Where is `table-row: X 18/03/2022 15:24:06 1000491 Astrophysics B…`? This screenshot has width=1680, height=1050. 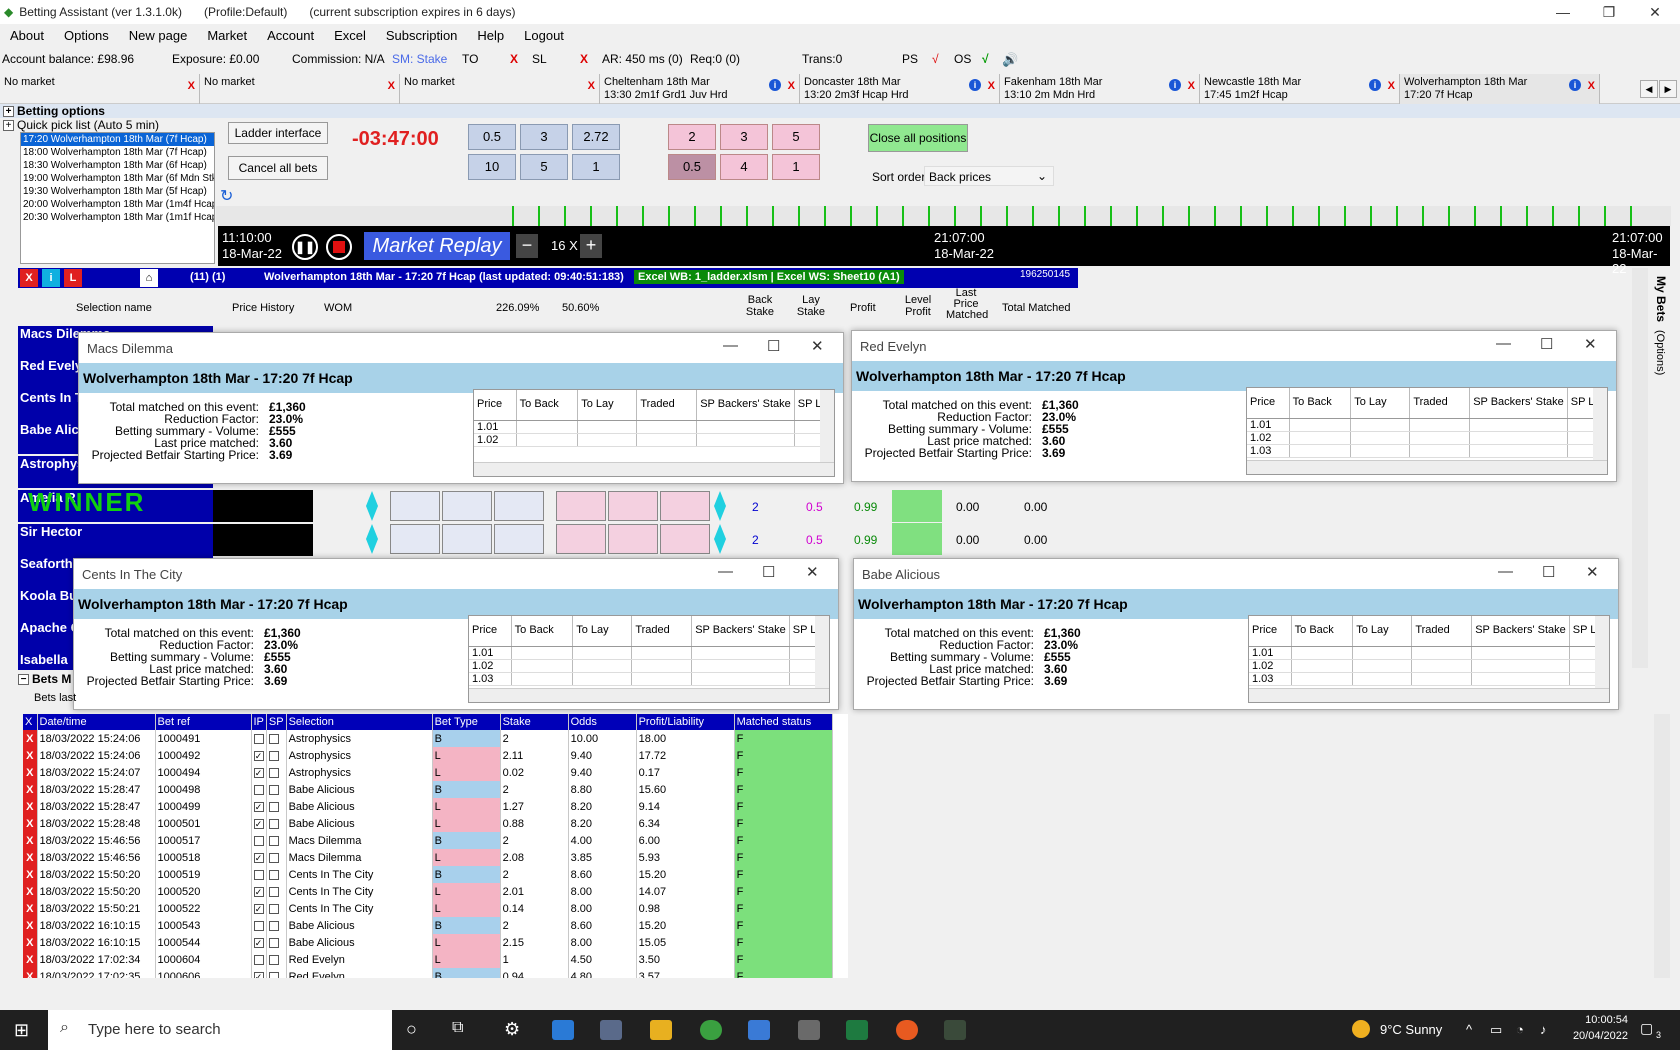
table-row: X 18/03/2022 15:24:06 1000491 Astrophysics B… is located at coordinates (428, 738).